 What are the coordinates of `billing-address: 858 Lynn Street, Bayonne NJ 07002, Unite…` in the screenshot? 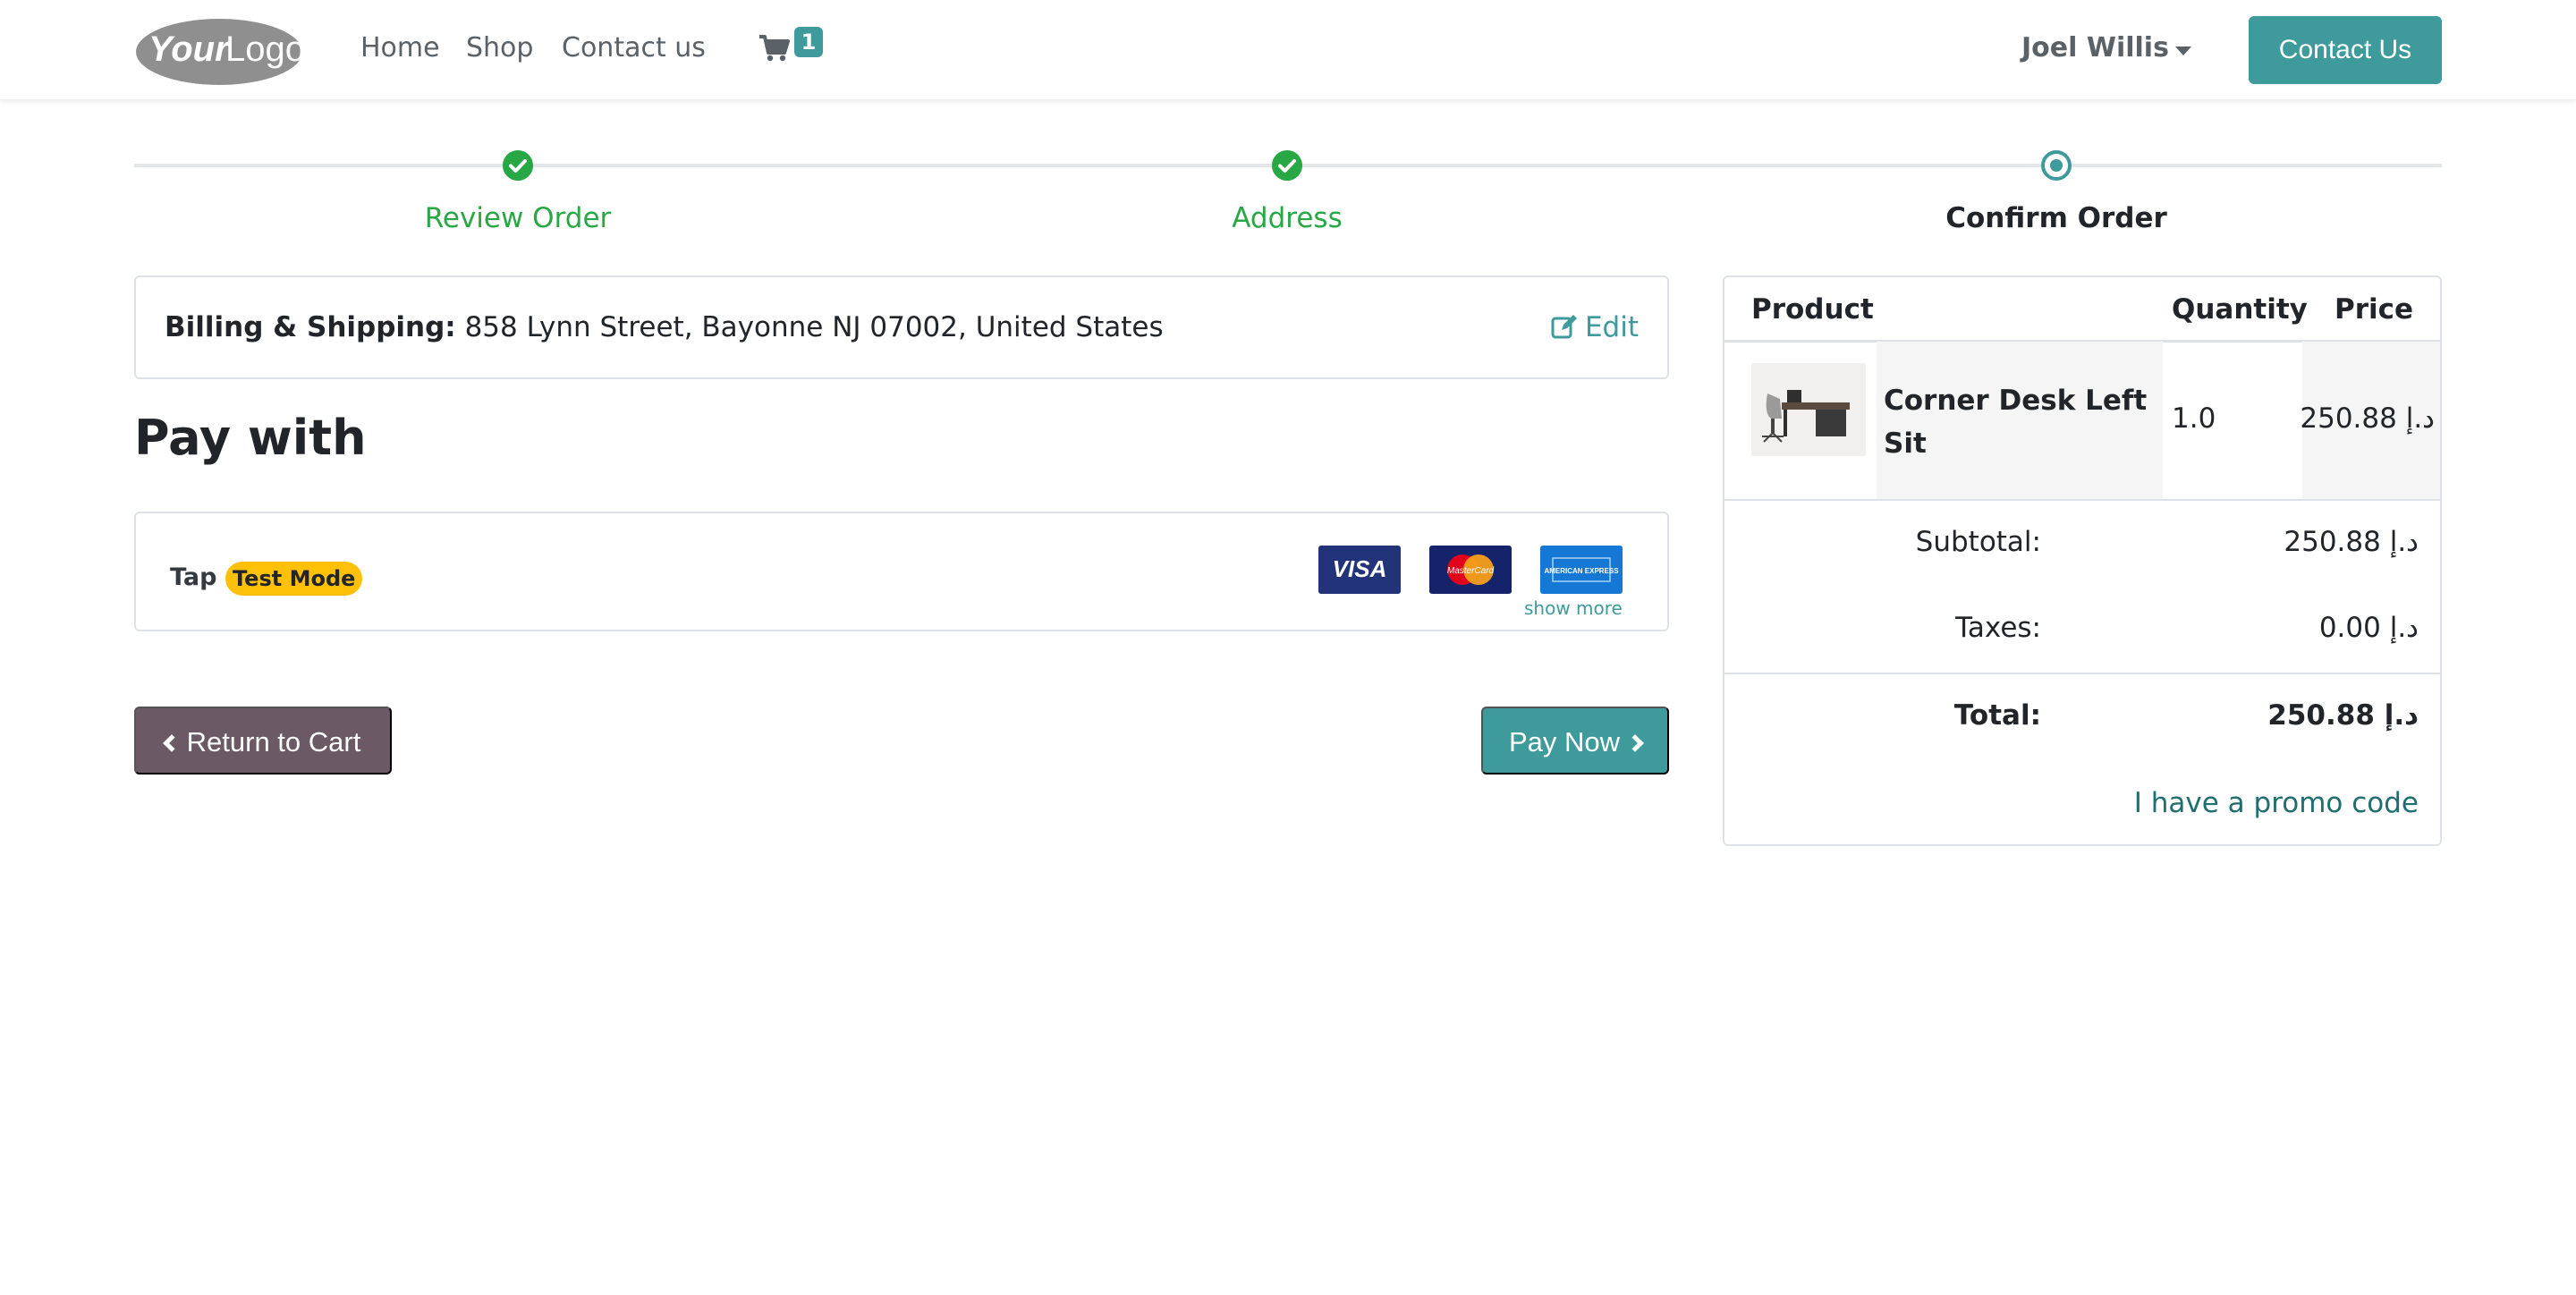 It's located at (814, 327).